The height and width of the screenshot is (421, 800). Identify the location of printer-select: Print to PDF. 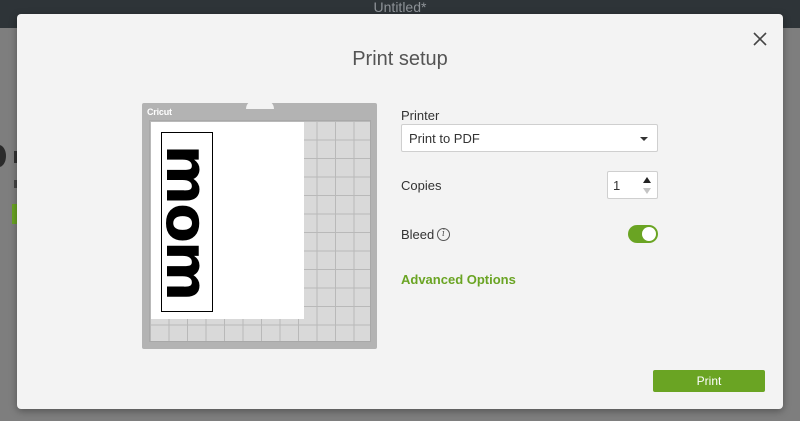
(529, 138).